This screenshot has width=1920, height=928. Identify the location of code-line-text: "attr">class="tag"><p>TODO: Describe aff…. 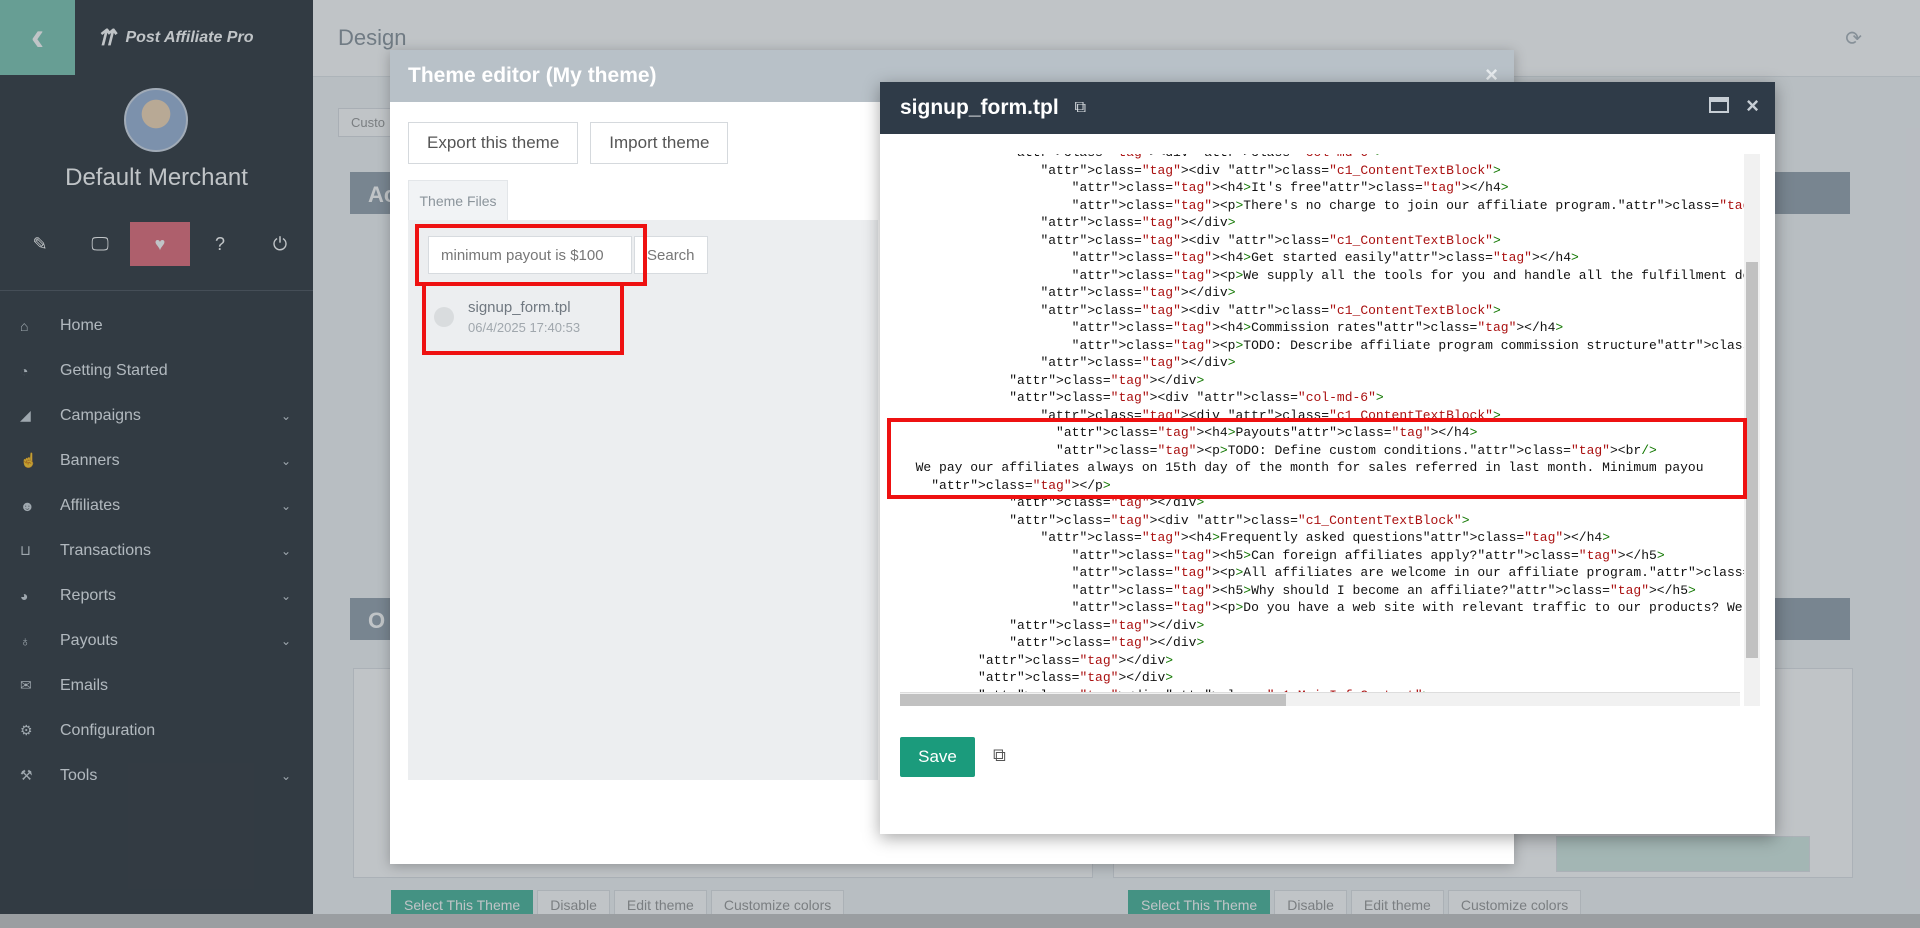
(1415, 345).